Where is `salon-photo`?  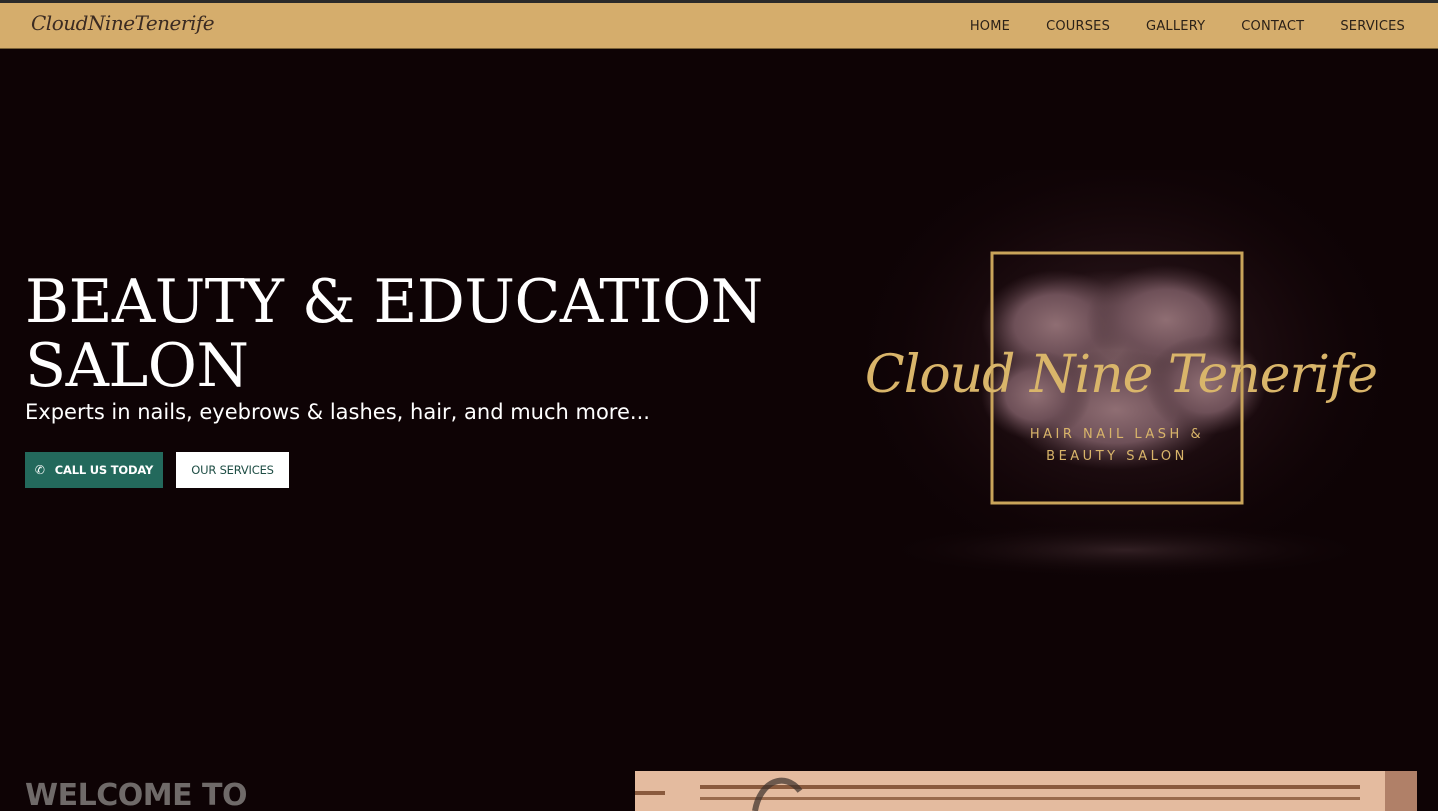
salon-photo is located at coordinates (1026, 791).